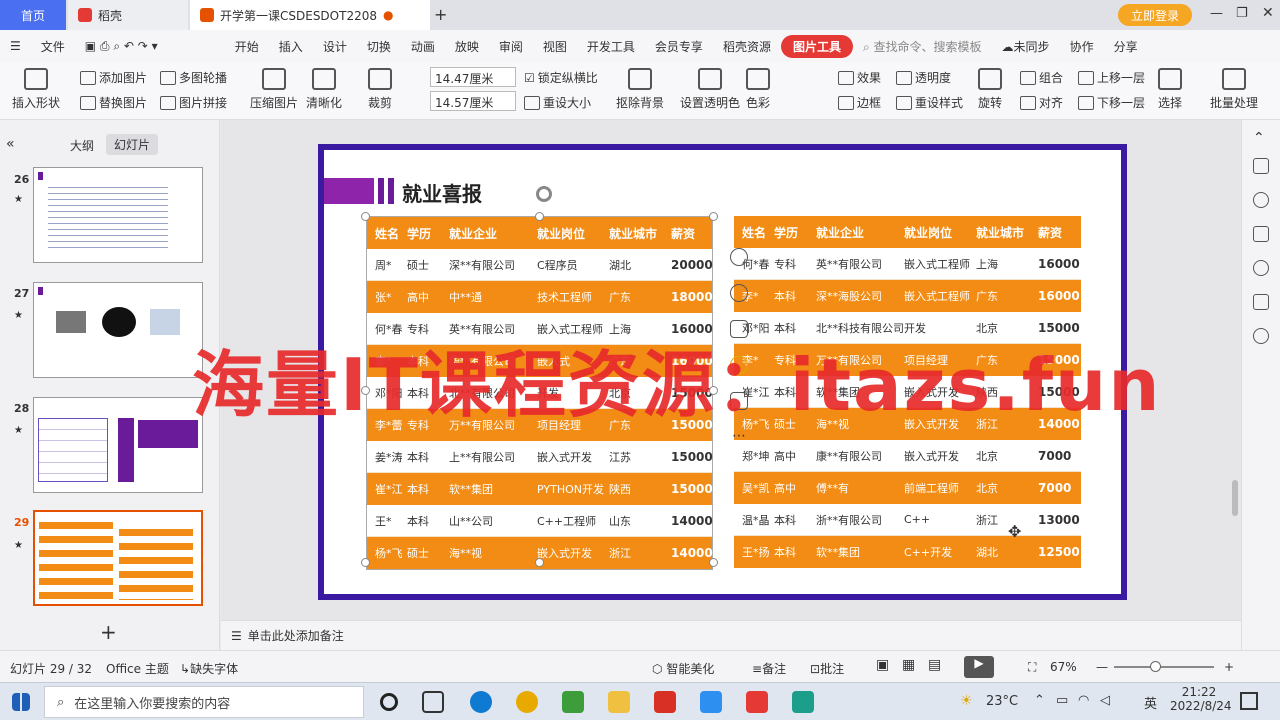 The width and height of the screenshot is (1280, 720). Describe the element at coordinates (209, 668) in the screenshot. I see `missing-font-button: ↳缺失字体` at that location.